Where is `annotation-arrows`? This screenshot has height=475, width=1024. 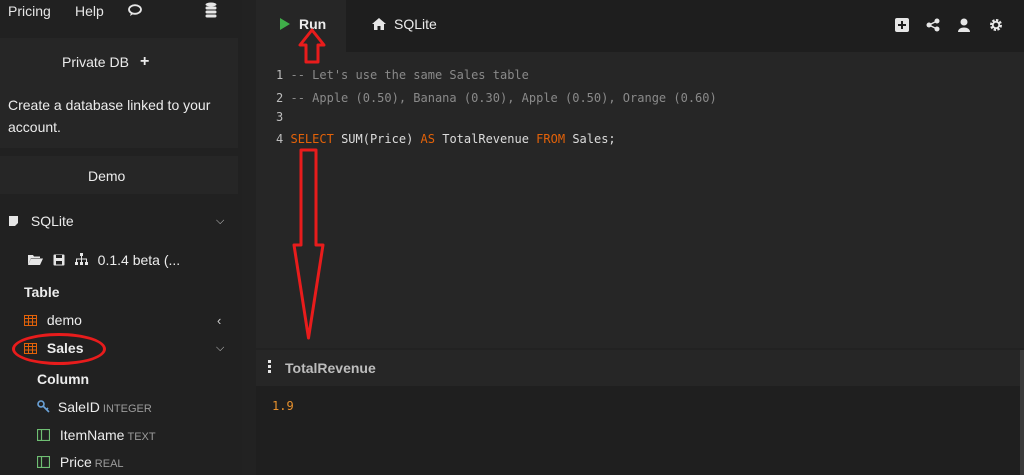 annotation-arrows is located at coordinates (309, 184).